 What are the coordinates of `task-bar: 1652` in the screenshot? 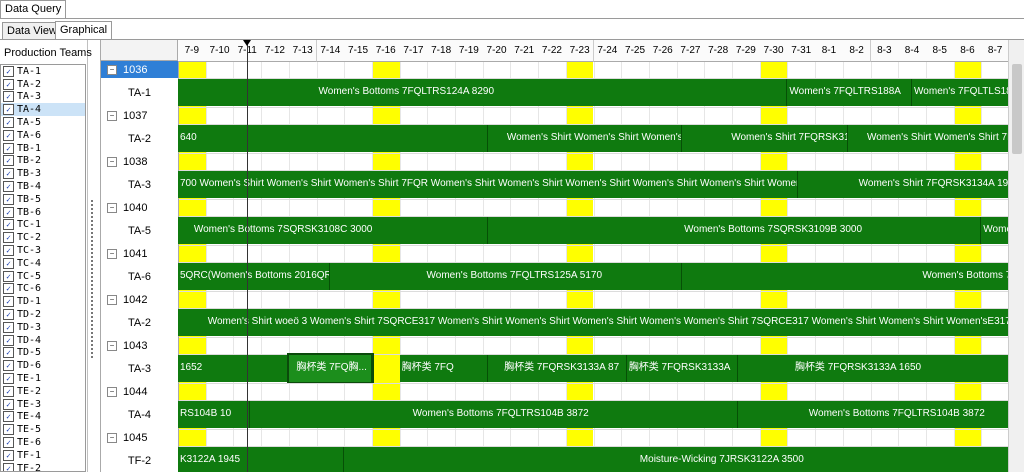 It's located at (233, 368).